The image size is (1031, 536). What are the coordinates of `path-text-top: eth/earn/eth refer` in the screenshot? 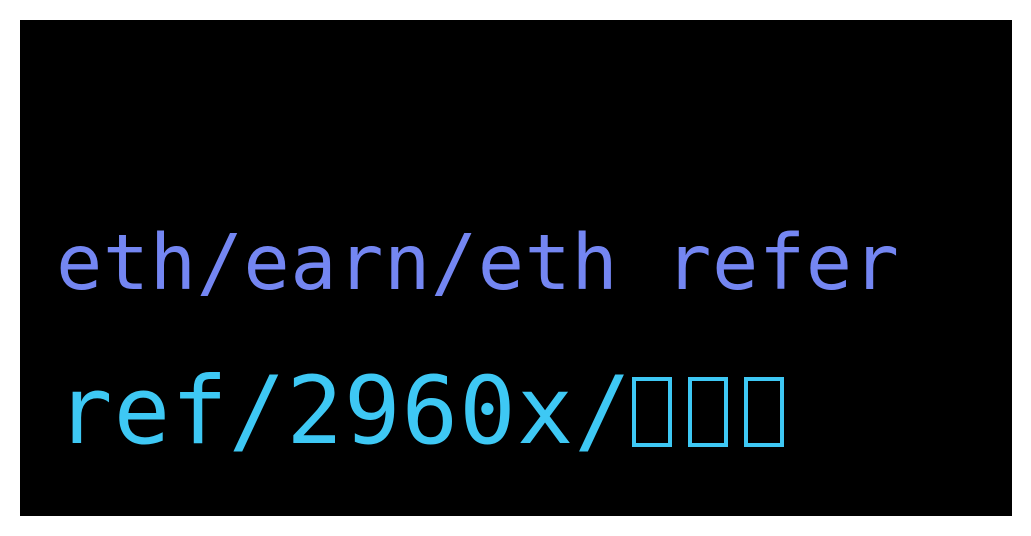 It's located at (478, 263).